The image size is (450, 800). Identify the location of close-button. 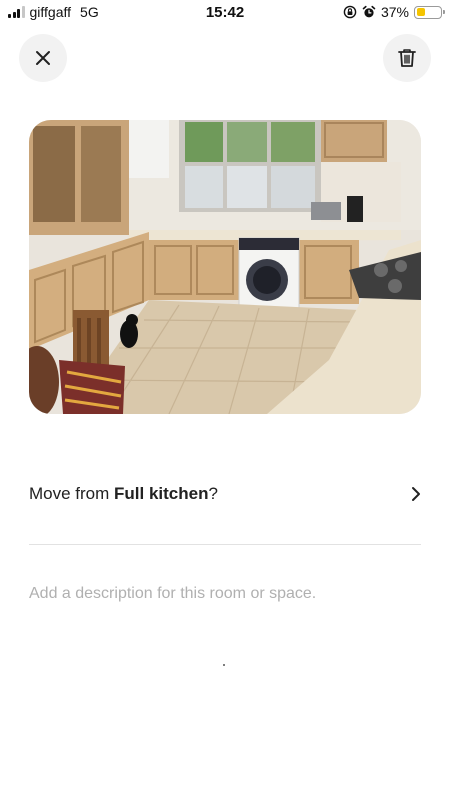
(43, 58).